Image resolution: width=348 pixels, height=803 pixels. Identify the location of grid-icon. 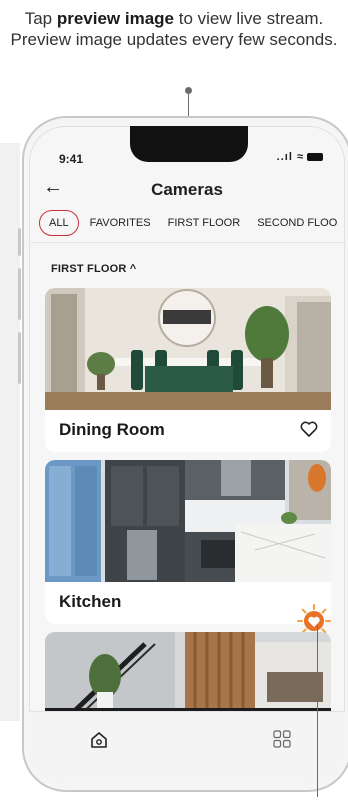
(282, 739).